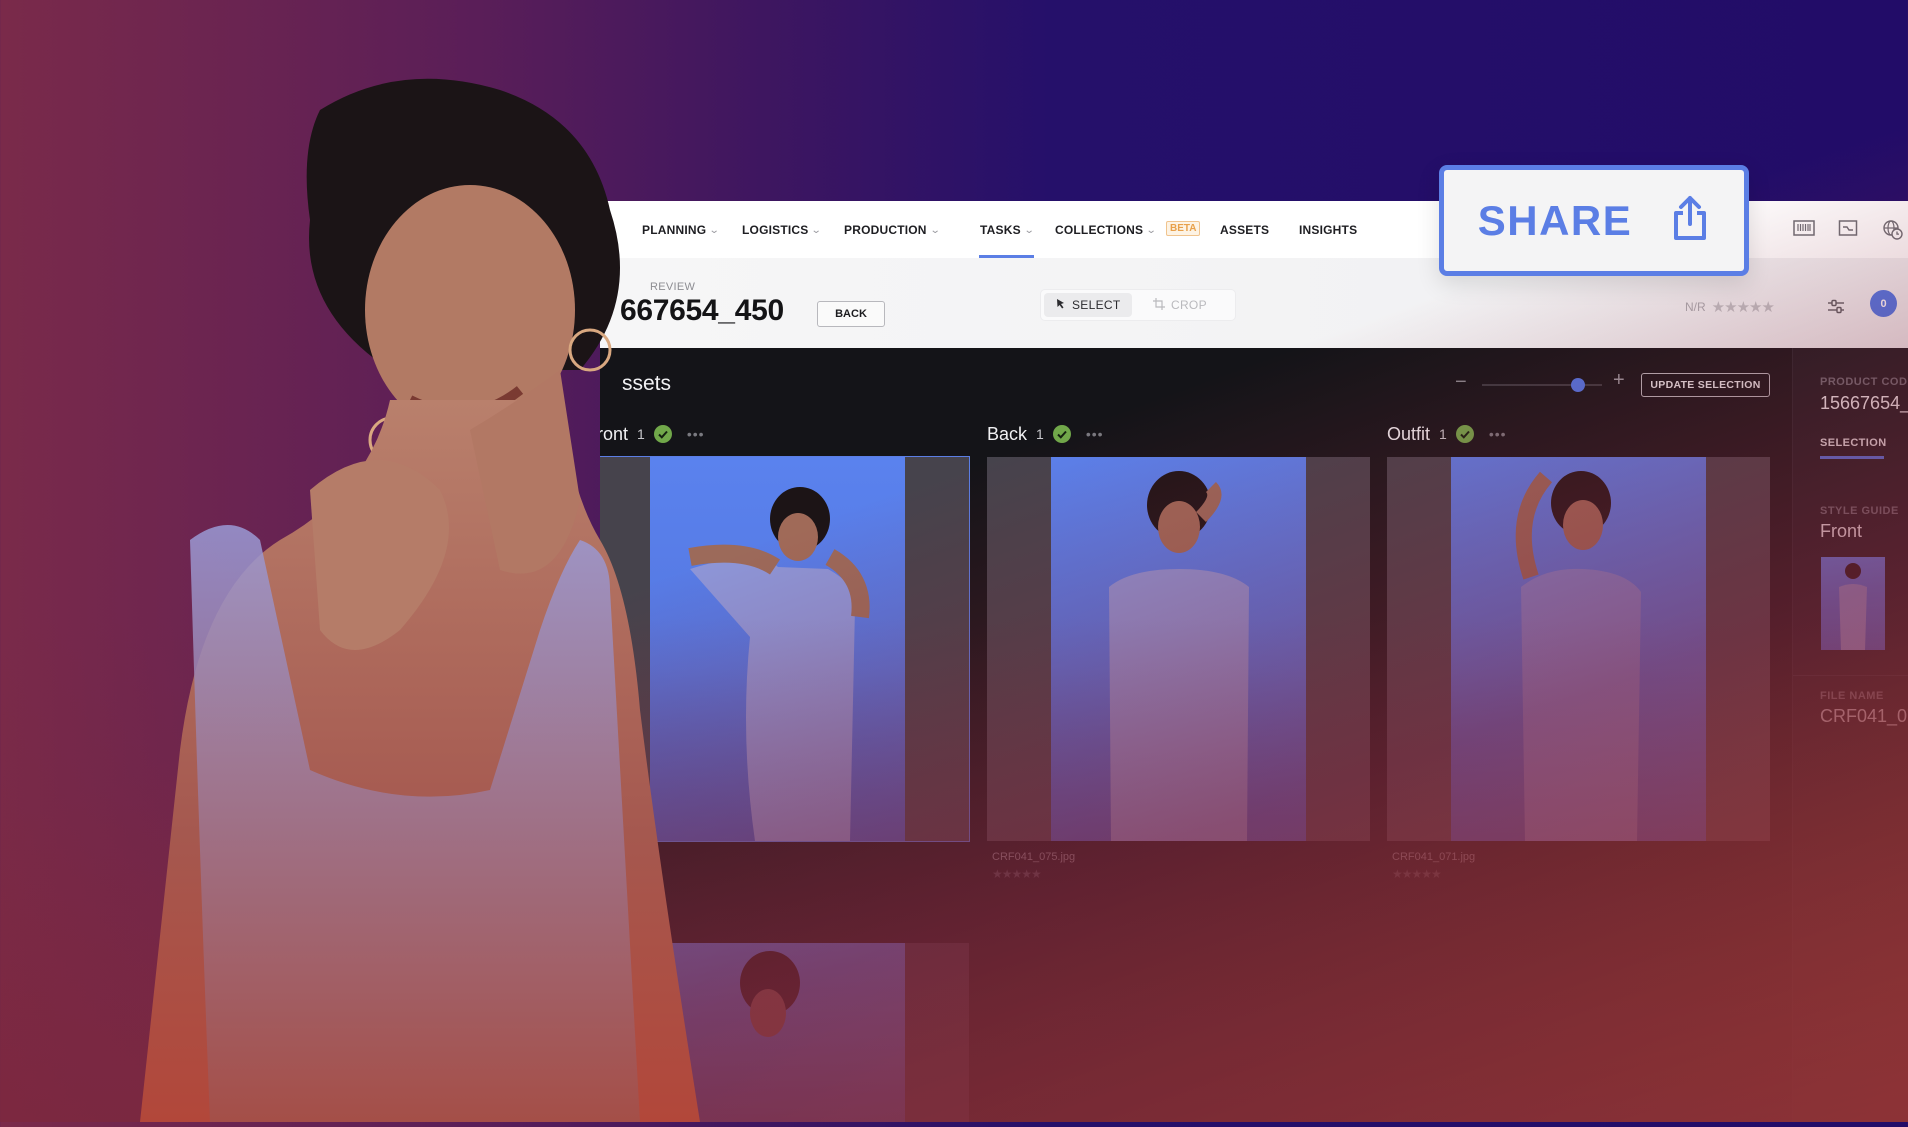 The width and height of the screenshot is (1908, 1127). I want to click on barcode-icon, so click(1804, 229).